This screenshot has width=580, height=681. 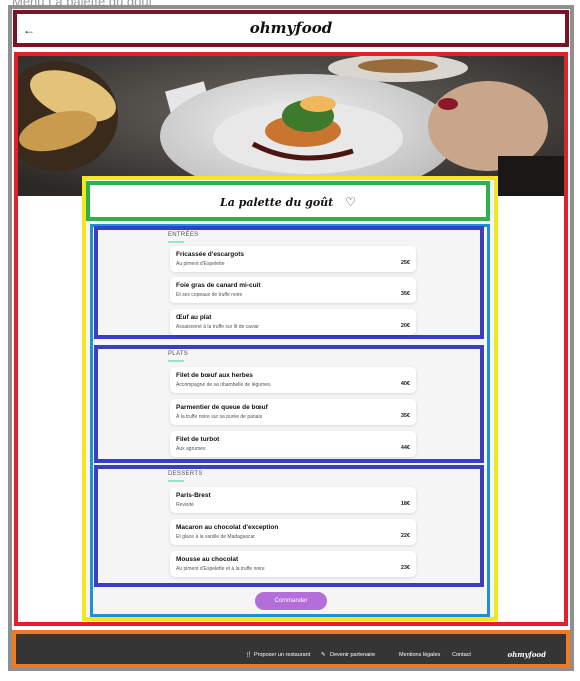 What do you see at coordinates (219, 417) in the screenshot?
I see `dish-description: À la truffe noire sur sa purée de panais` at bounding box center [219, 417].